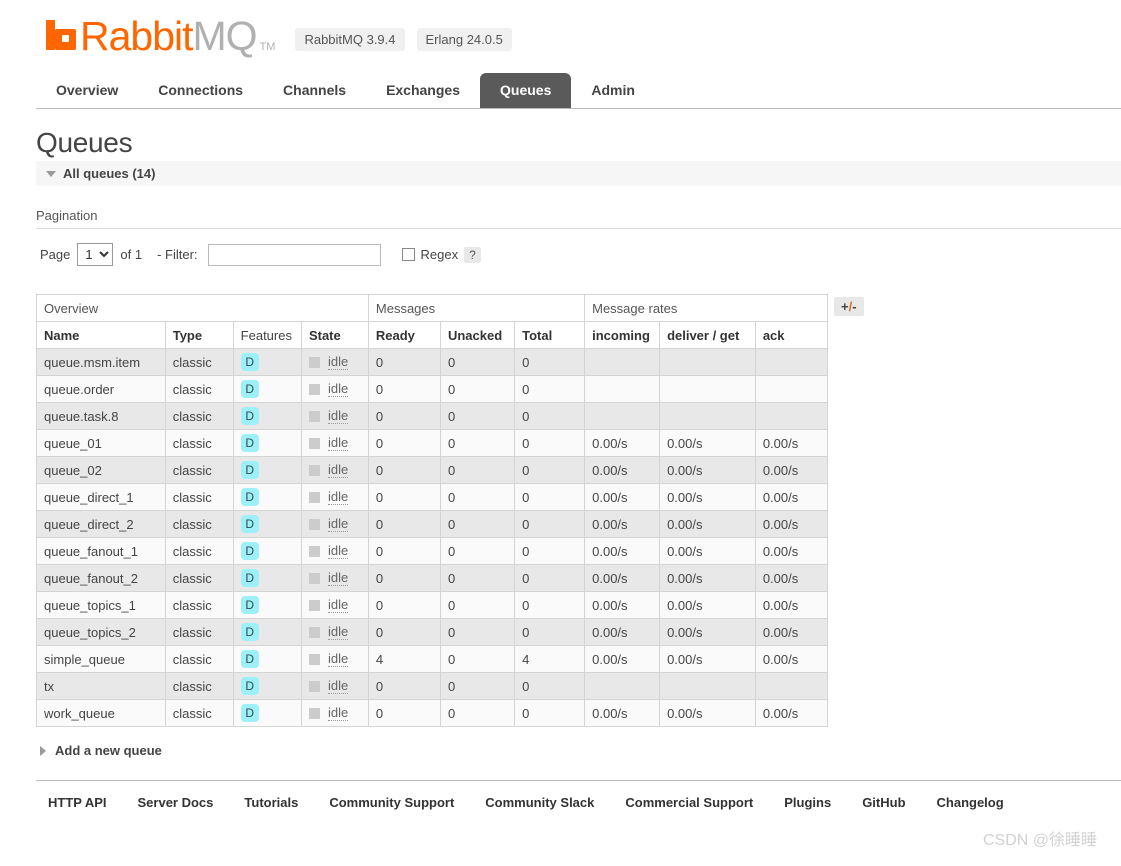  What do you see at coordinates (432, 416) in the screenshot?
I see `table-row: queue.task.8 classic Didle 0 0 0` at bounding box center [432, 416].